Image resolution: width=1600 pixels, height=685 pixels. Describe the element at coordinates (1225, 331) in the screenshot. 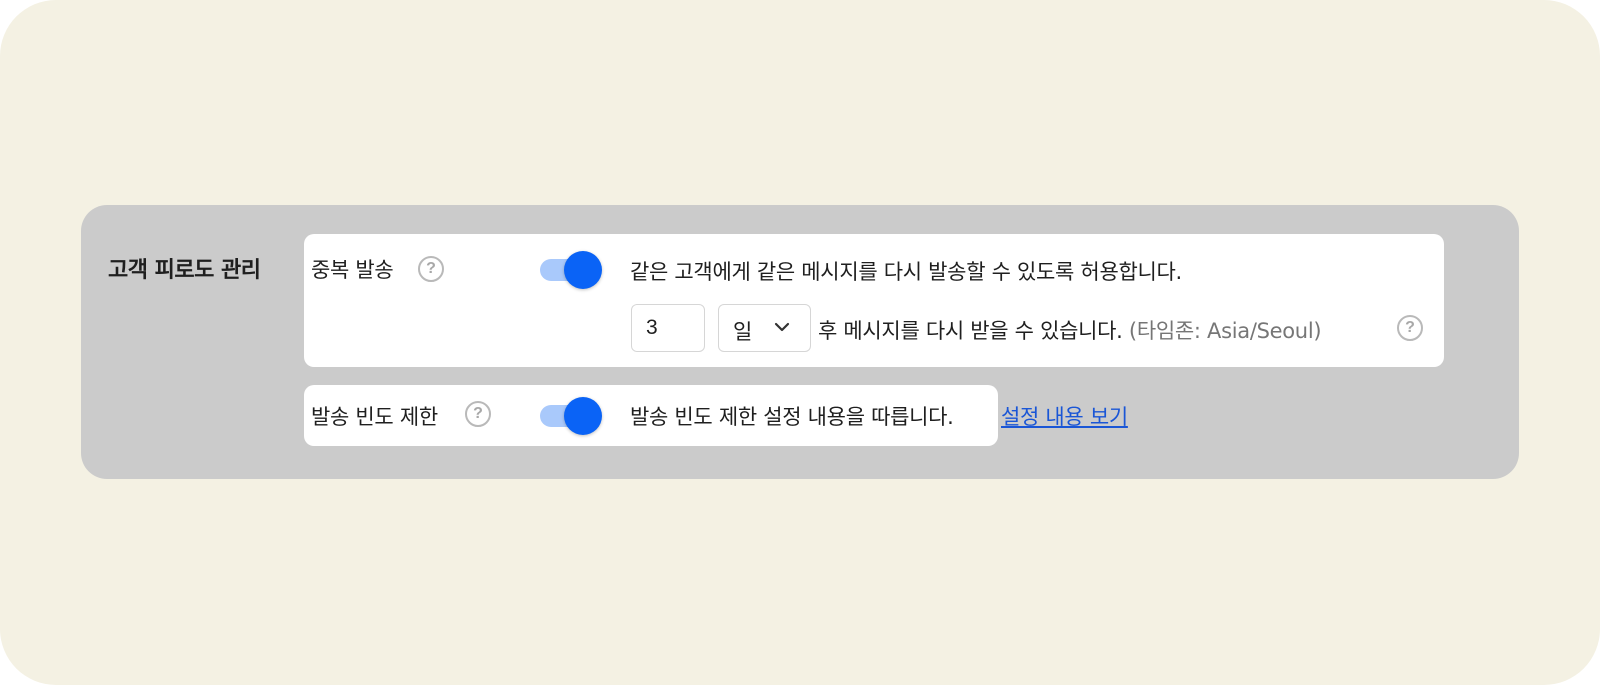

I see `timezone-text: (타임존: Asia/Seoul)` at that location.